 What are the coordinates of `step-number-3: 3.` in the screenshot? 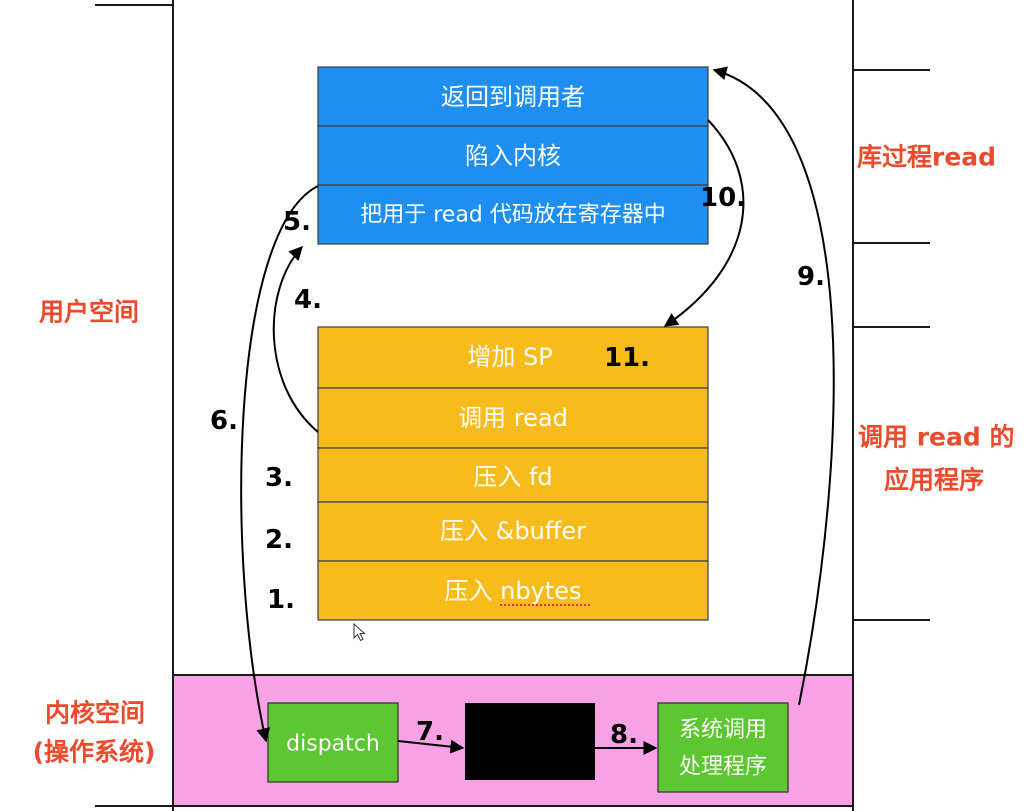 It's located at (279, 478).